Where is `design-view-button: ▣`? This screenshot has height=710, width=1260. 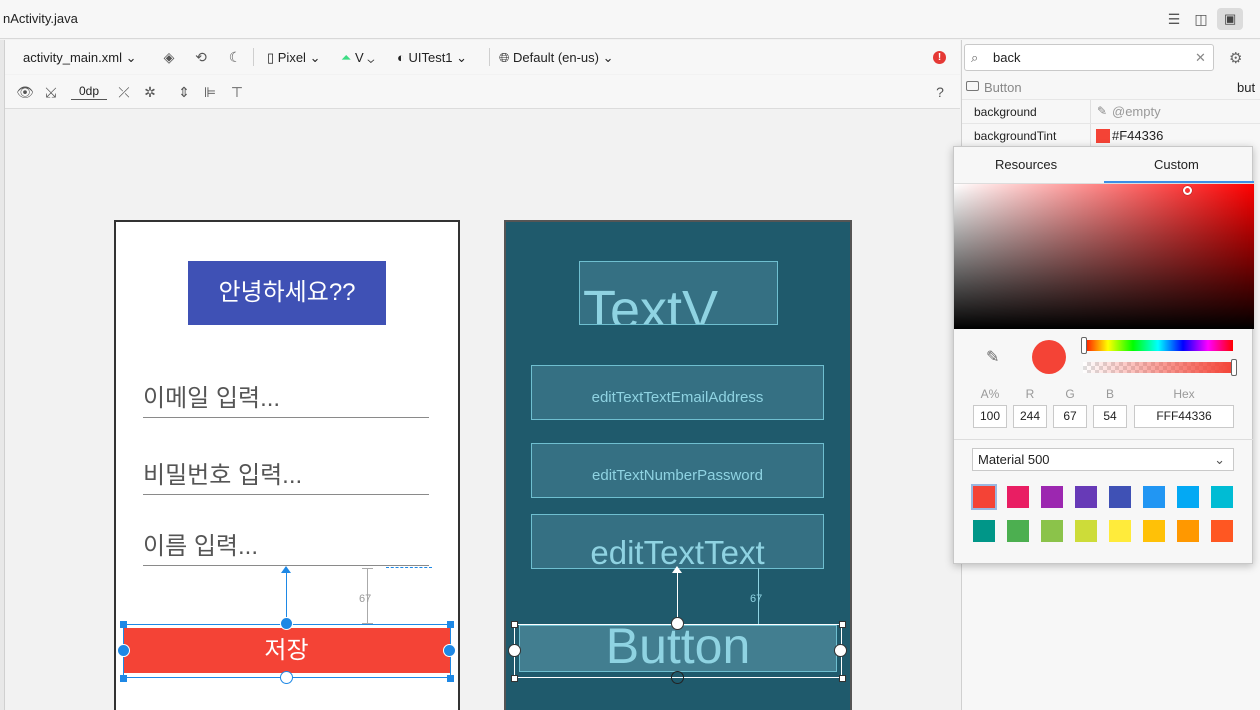
design-view-button: ▣ is located at coordinates (1230, 19).